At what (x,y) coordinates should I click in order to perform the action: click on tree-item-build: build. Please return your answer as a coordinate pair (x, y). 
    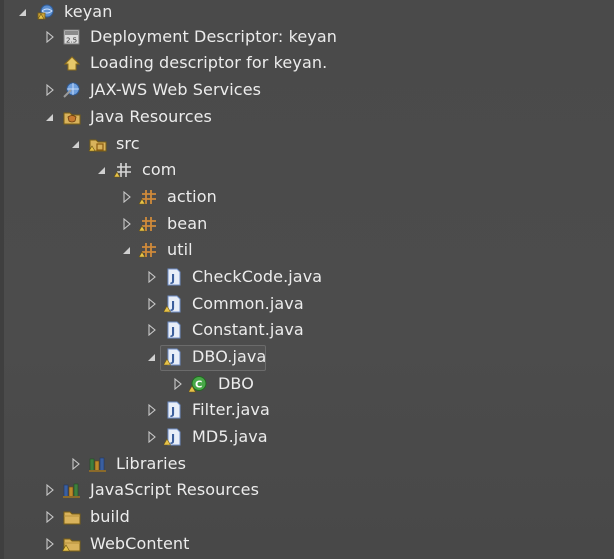
    Looking at the image, I should click on (307, 517).